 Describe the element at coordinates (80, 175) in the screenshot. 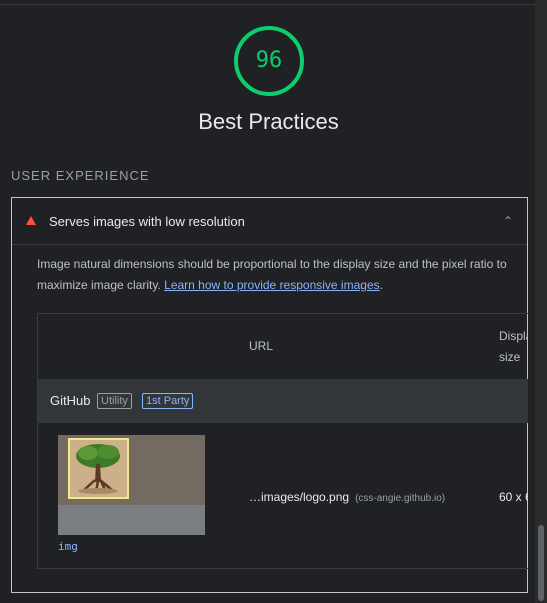

I see `group-title: USER EXPERIENCE` at that location.